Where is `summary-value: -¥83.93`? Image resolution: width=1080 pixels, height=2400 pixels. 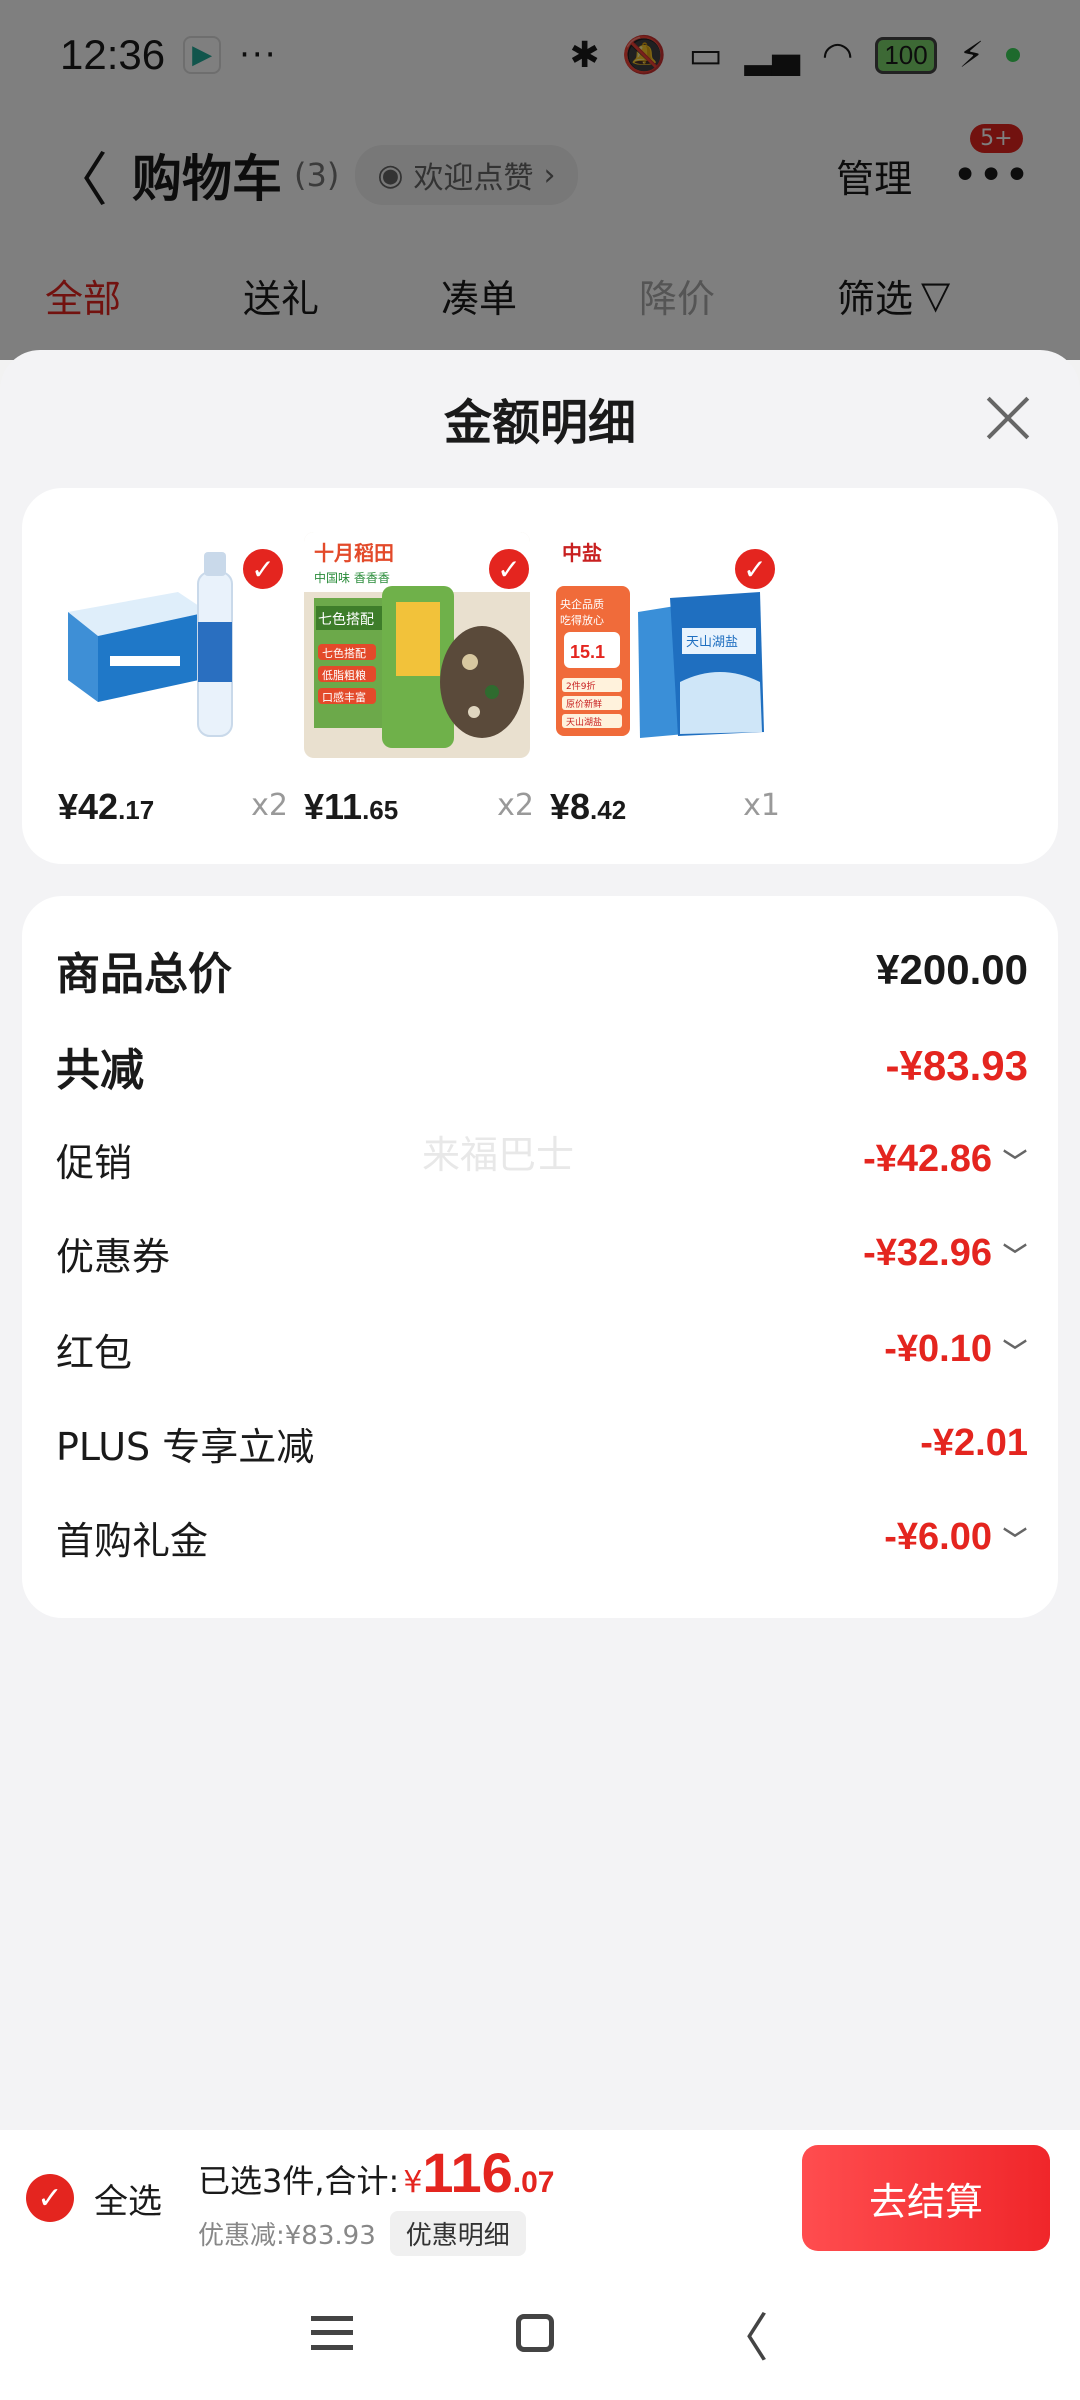 summary-value: -¥83.93 is located at coordinates (956, 1065).